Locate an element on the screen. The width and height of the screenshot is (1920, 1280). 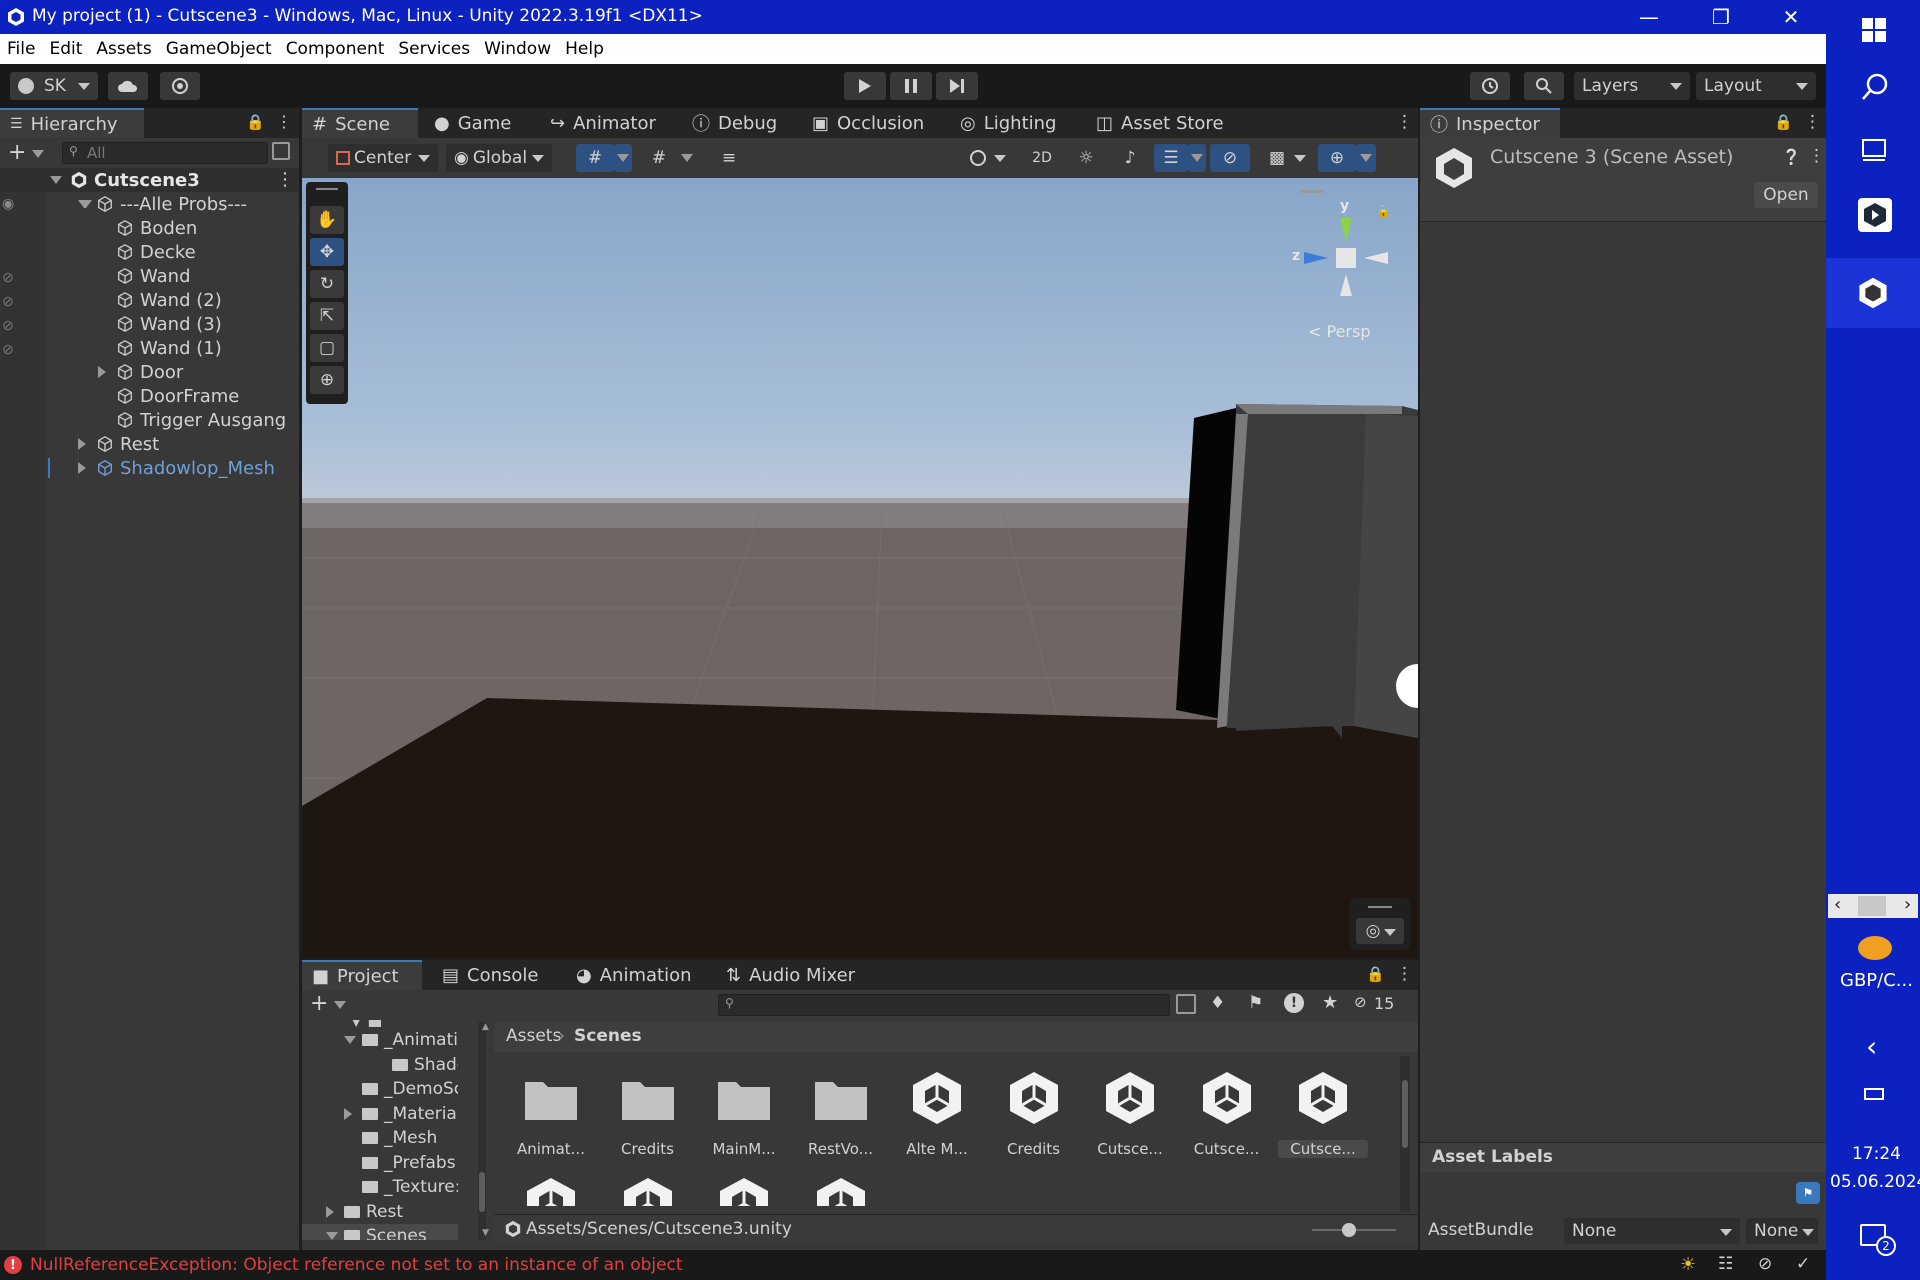
scene-visibility-icon is located at coordinates (281, 151).